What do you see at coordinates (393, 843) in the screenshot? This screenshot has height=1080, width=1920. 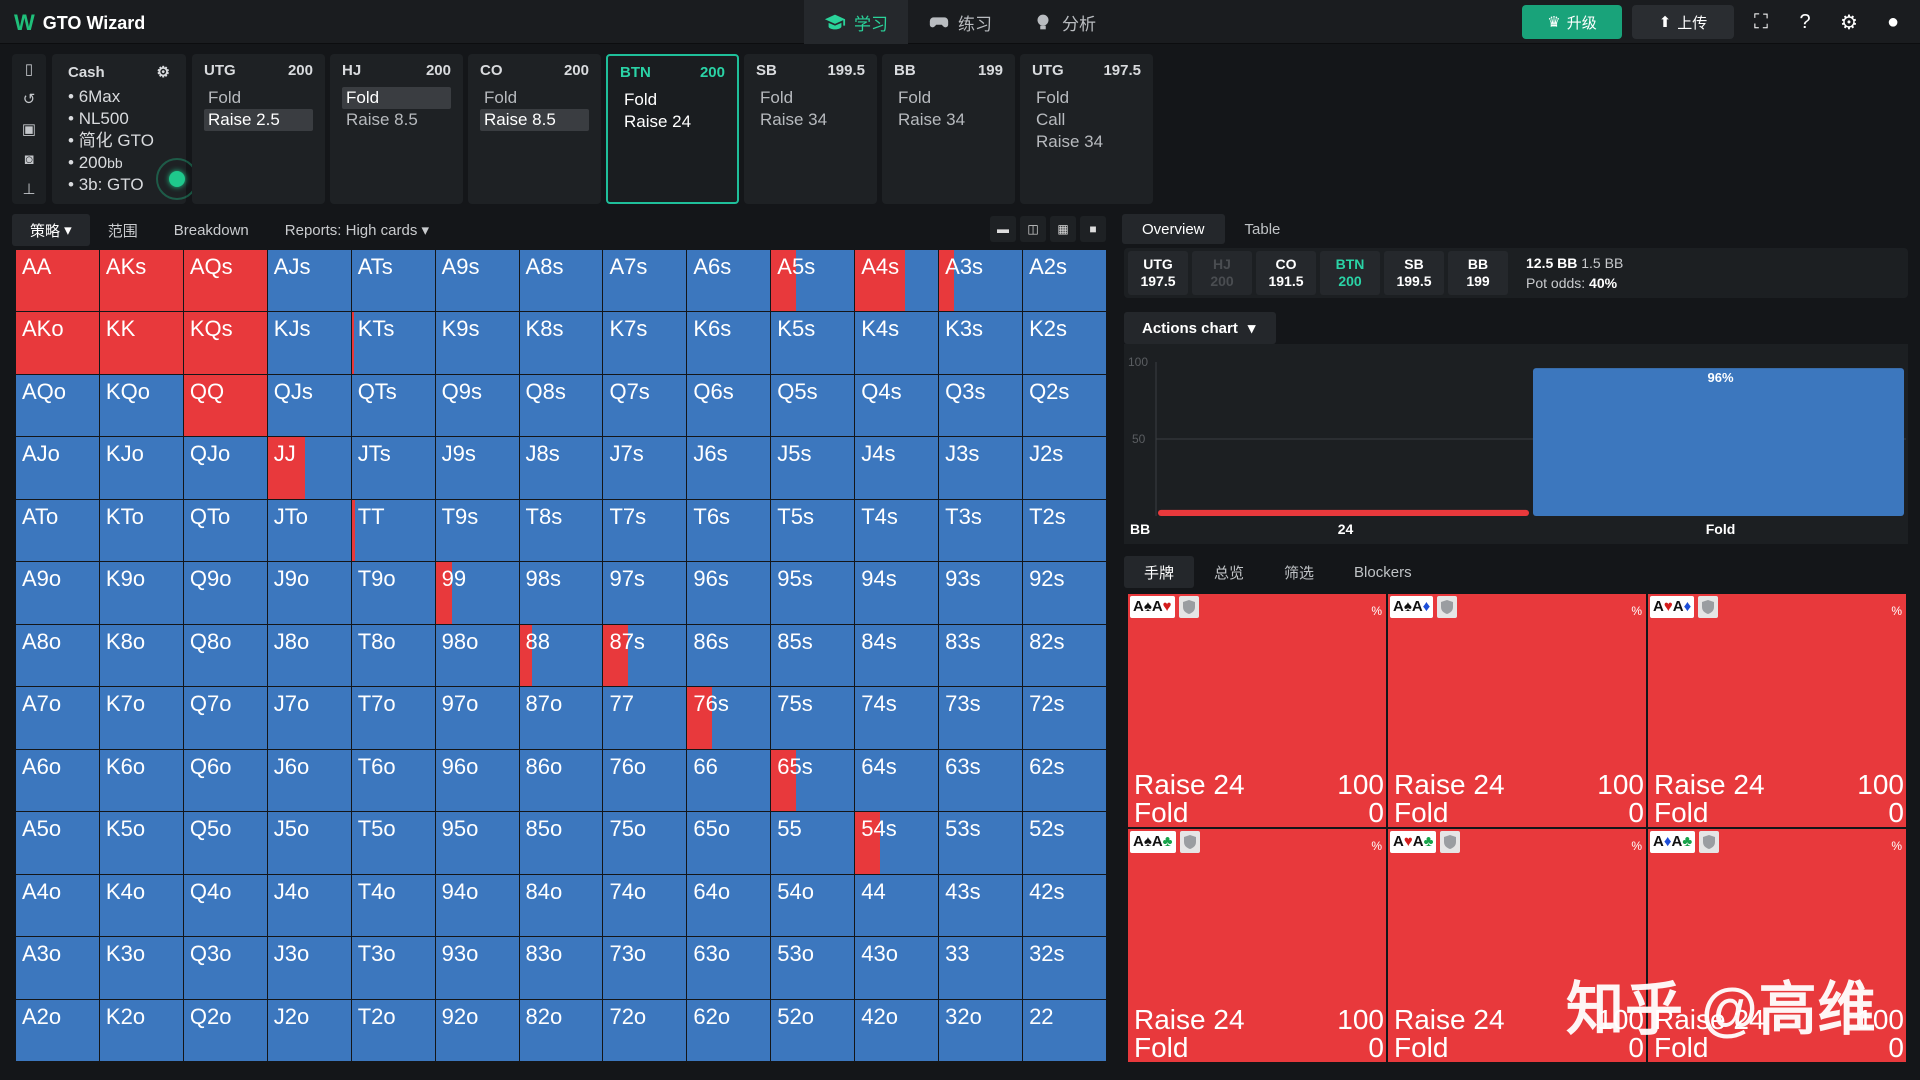 I see `hand-cell-T5o: T5o` at bounding box center [393, 843].